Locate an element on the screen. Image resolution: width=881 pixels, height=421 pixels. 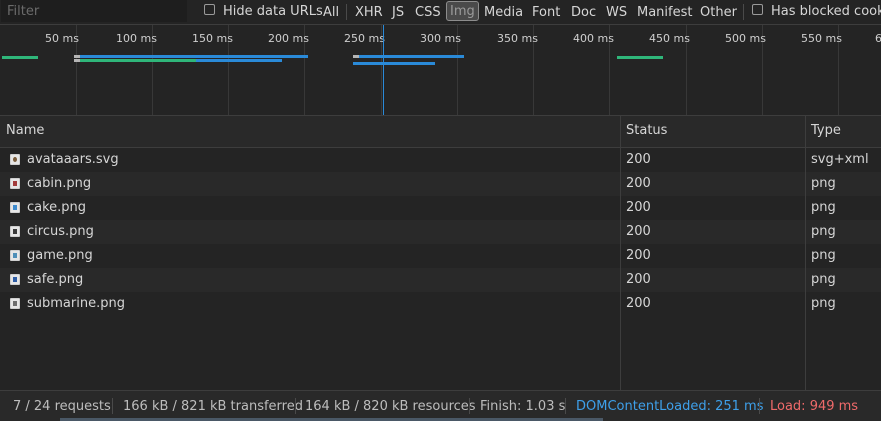
type-filter-img: Img is located at coordinates (462, 11).